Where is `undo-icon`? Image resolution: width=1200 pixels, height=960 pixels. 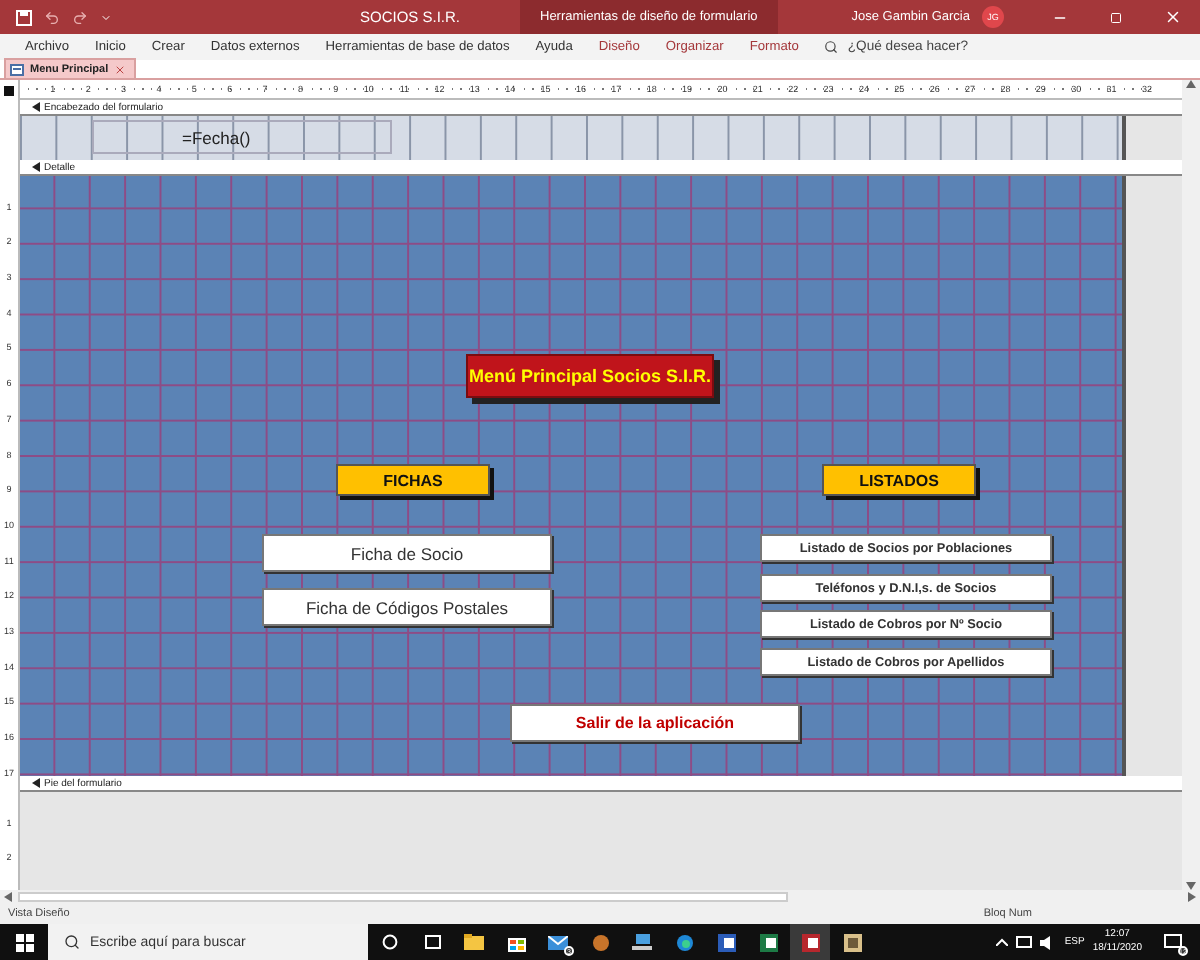 undo-icon is located at coordinates (52, 17).